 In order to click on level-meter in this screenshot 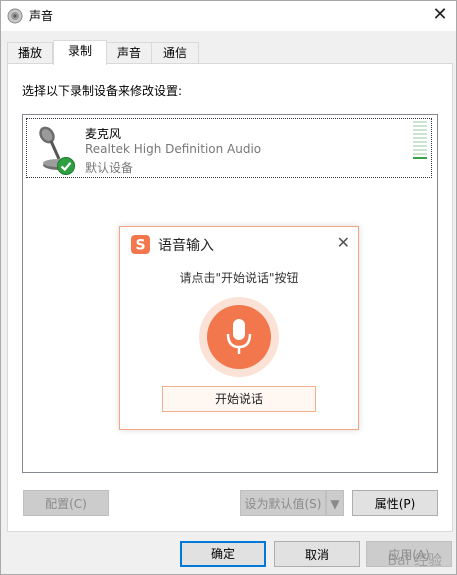, I will do `click(420, 140)`.